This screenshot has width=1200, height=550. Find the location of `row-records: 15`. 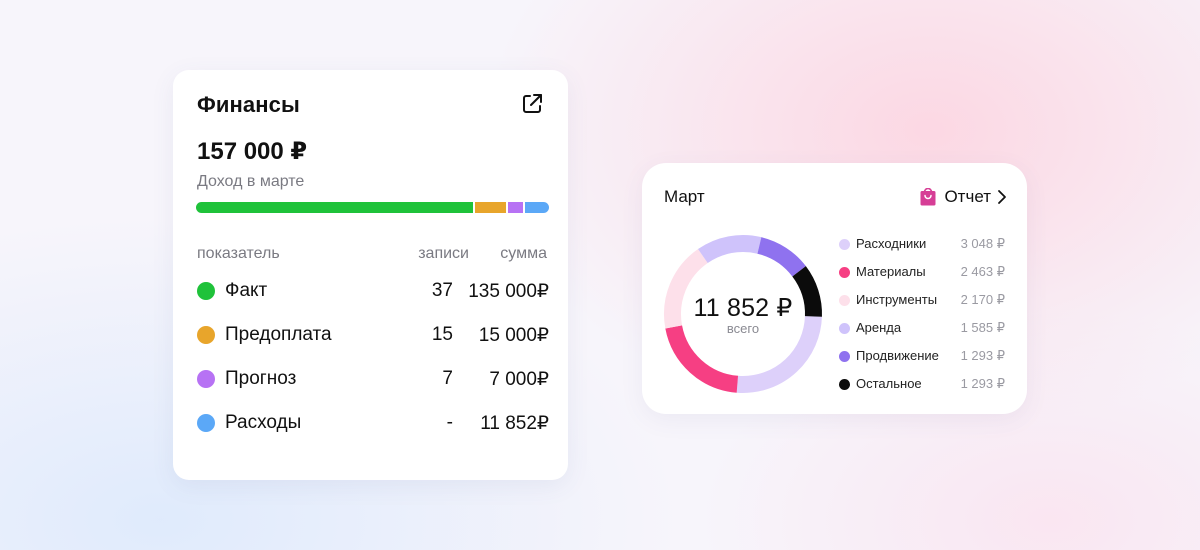

row-records: 15 is located at coordinates (442, 334).